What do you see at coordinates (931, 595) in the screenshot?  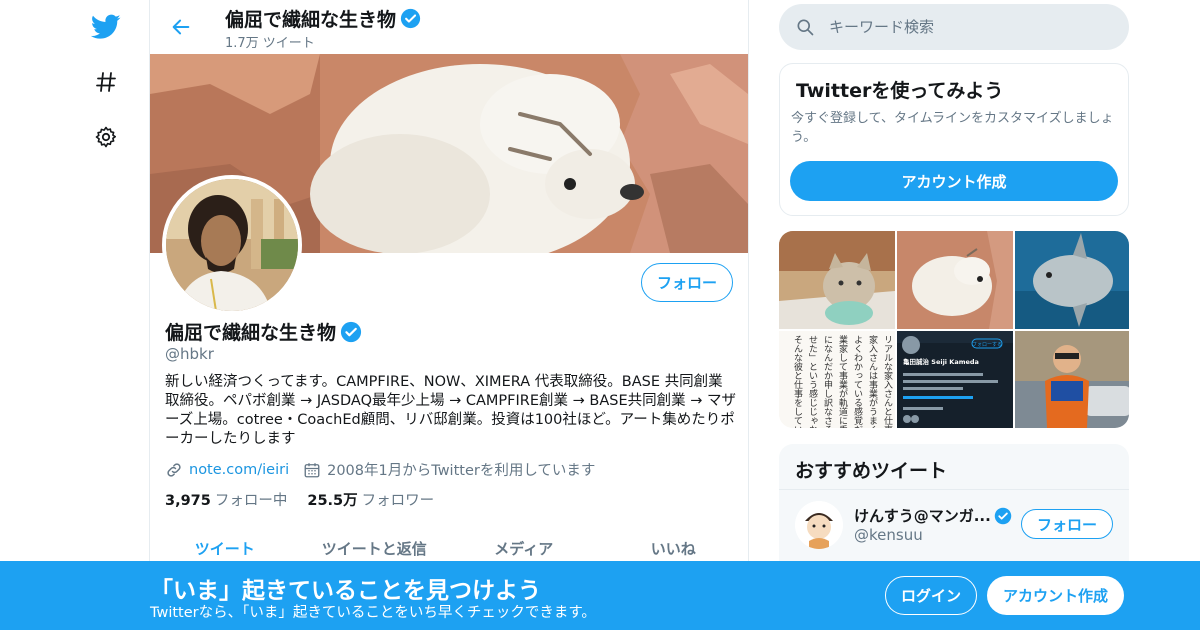 I see `login-button: ログイン` at bounding box center [931, 595].